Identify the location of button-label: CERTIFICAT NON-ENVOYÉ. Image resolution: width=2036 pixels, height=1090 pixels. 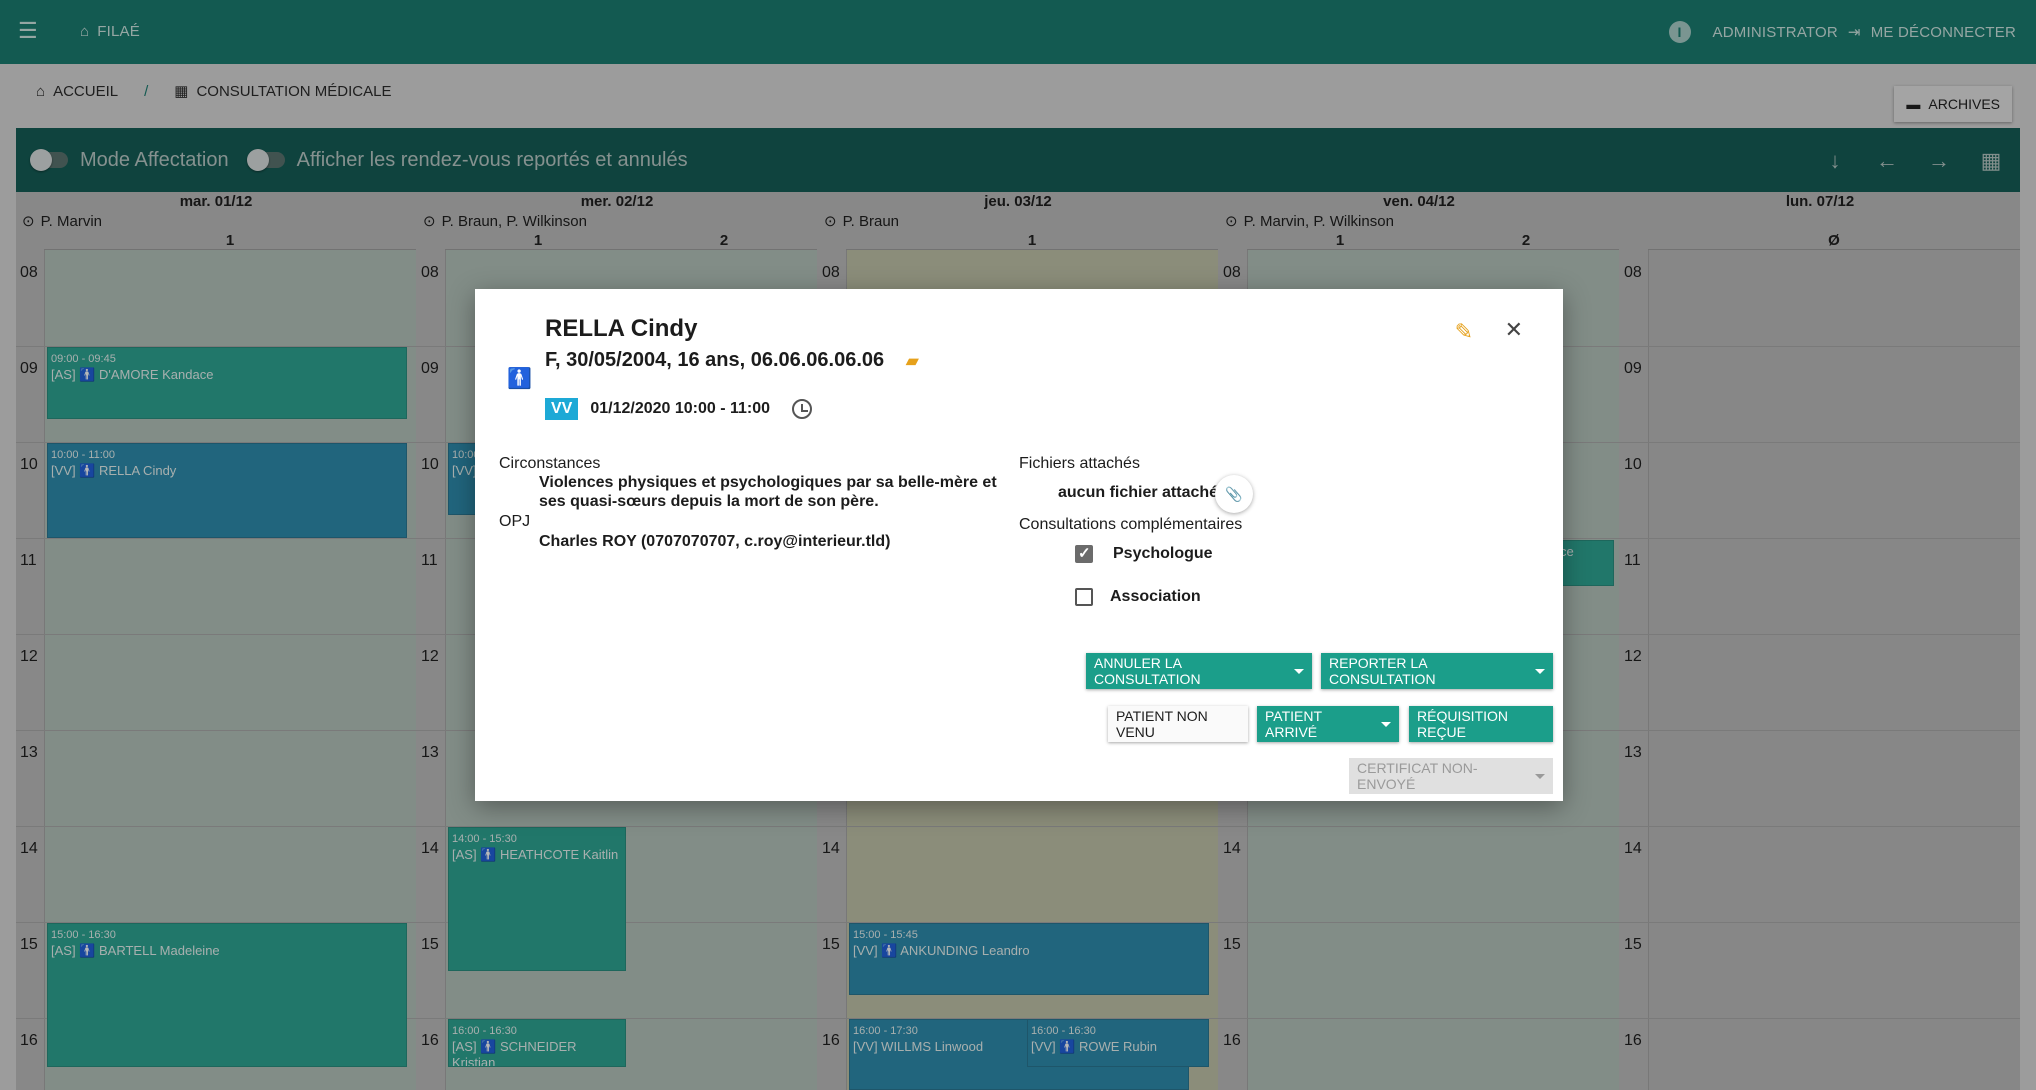
(1417, 776).